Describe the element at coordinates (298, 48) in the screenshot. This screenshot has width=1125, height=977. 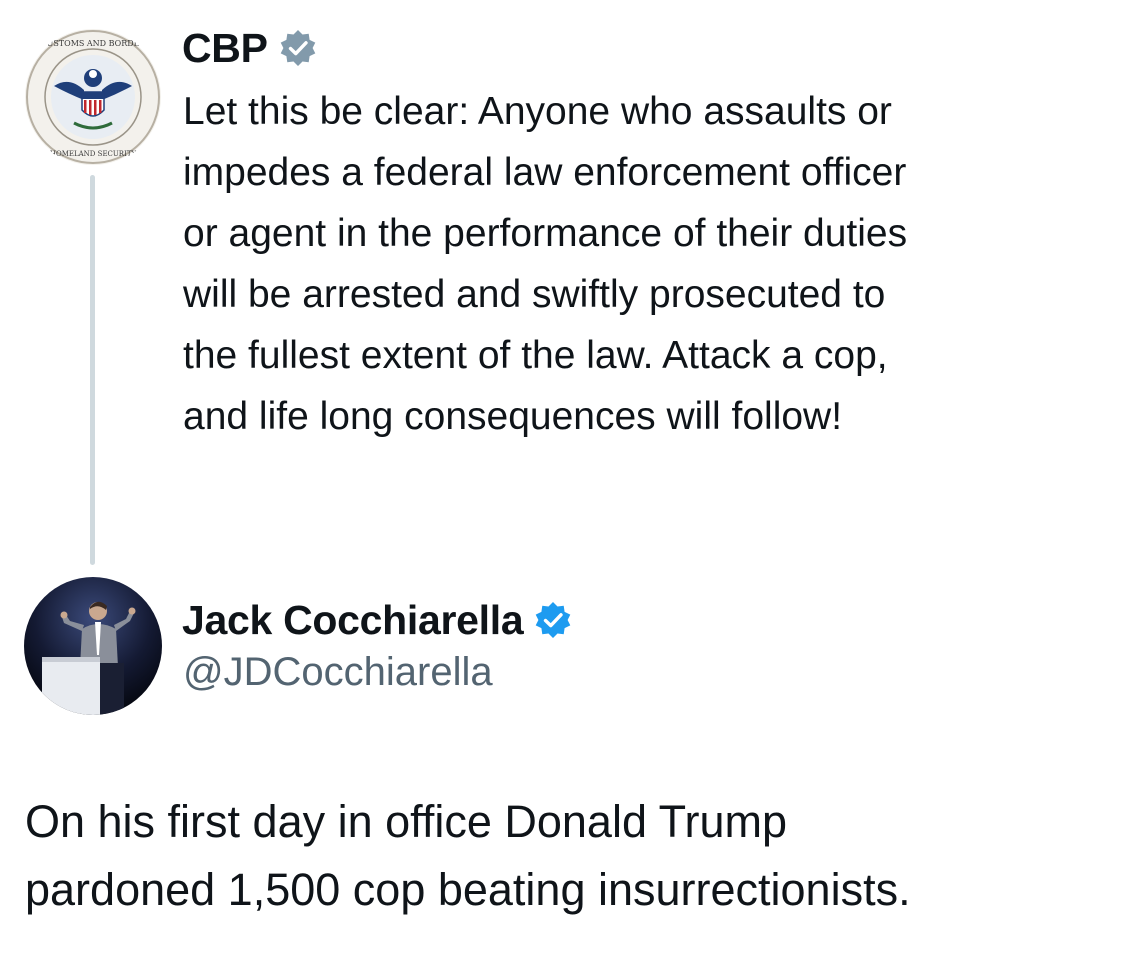
I see `gray-verified-badge-icon` at that location.